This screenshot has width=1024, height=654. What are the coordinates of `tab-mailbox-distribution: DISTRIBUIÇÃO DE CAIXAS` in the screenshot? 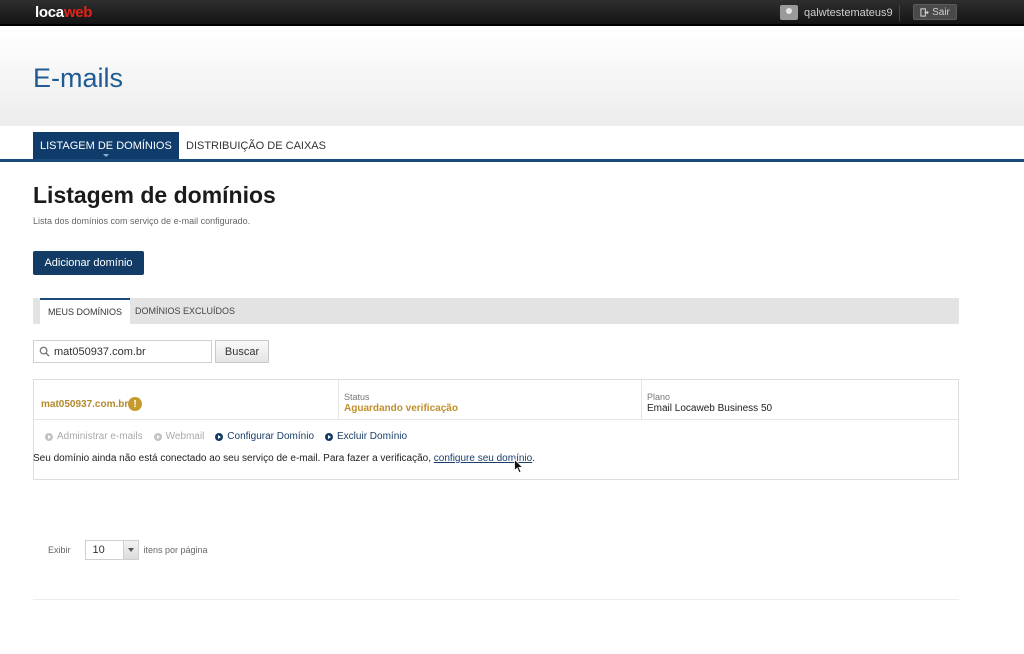 It's located at (256, 145).